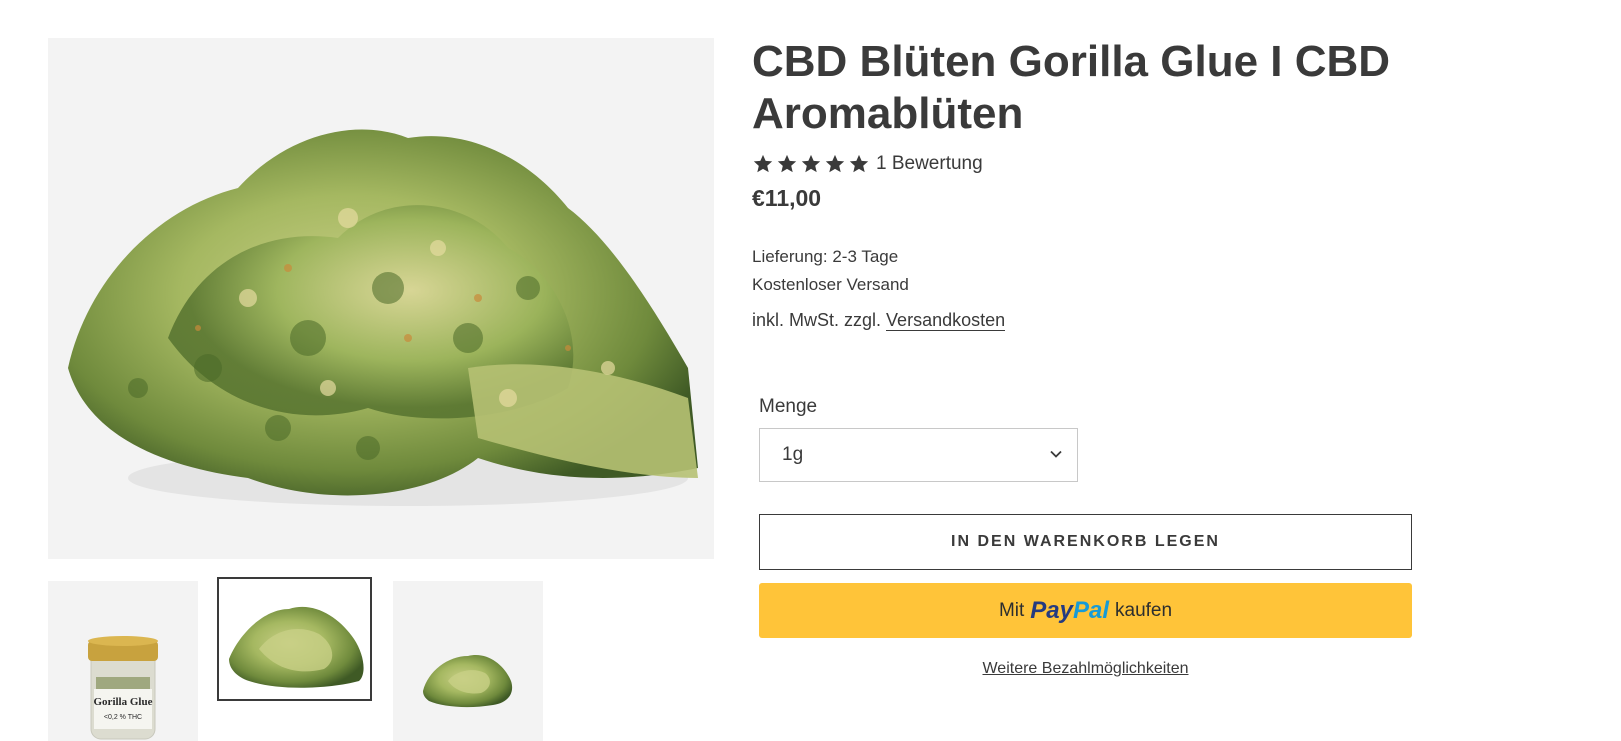 This screenshot has width=1621, height=741. I want to click on thumbnail-bud-selected, so click(294, 639).